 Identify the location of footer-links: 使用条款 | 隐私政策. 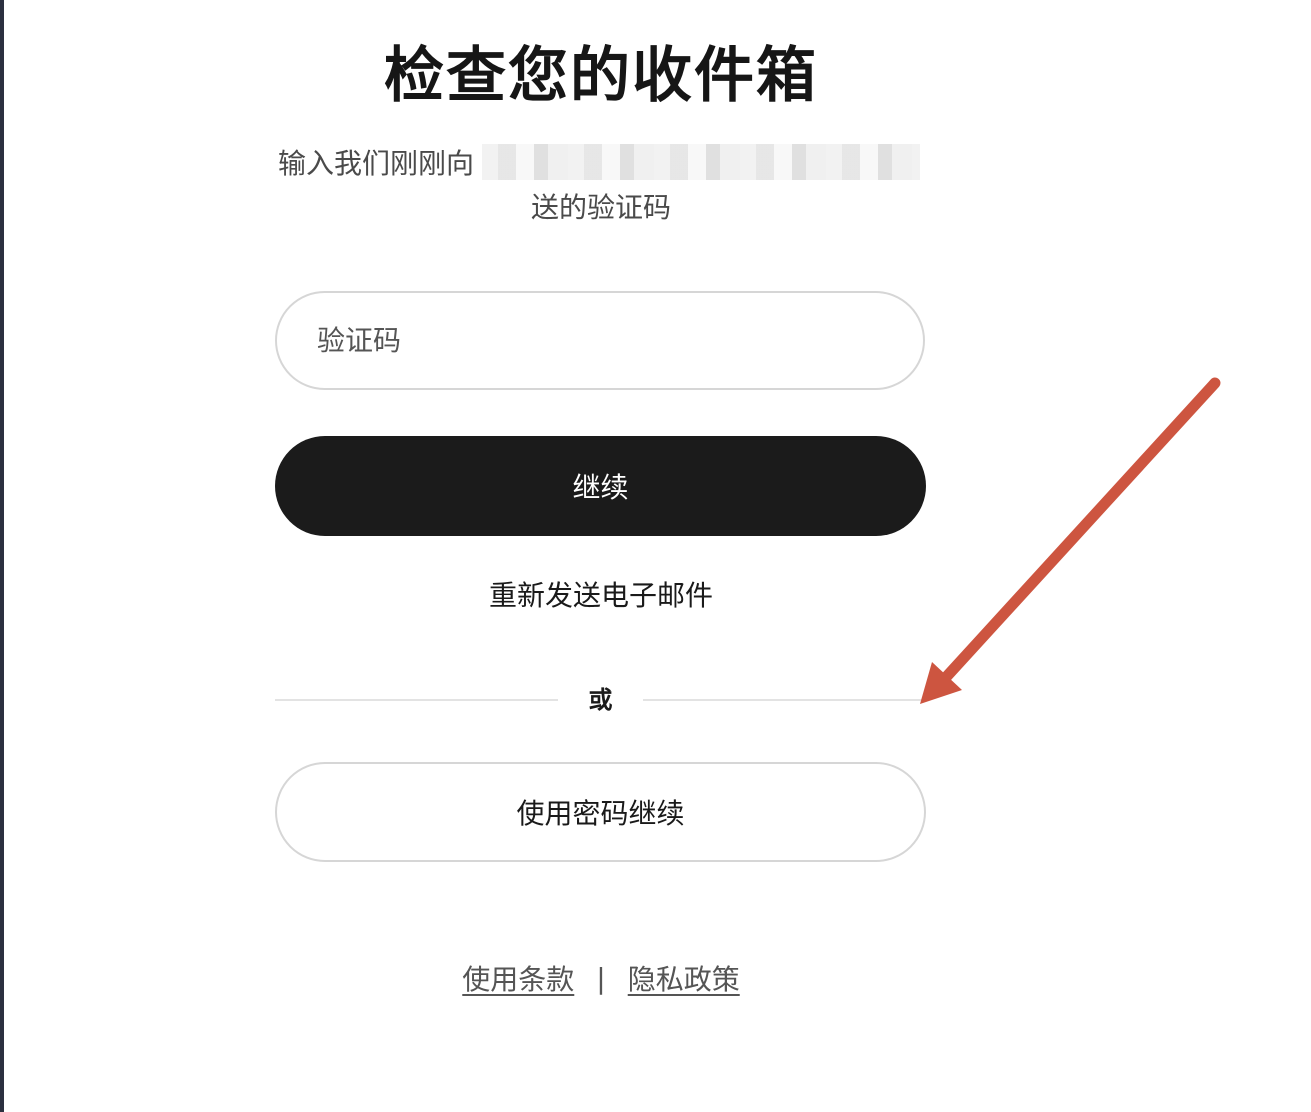
(601, 978).